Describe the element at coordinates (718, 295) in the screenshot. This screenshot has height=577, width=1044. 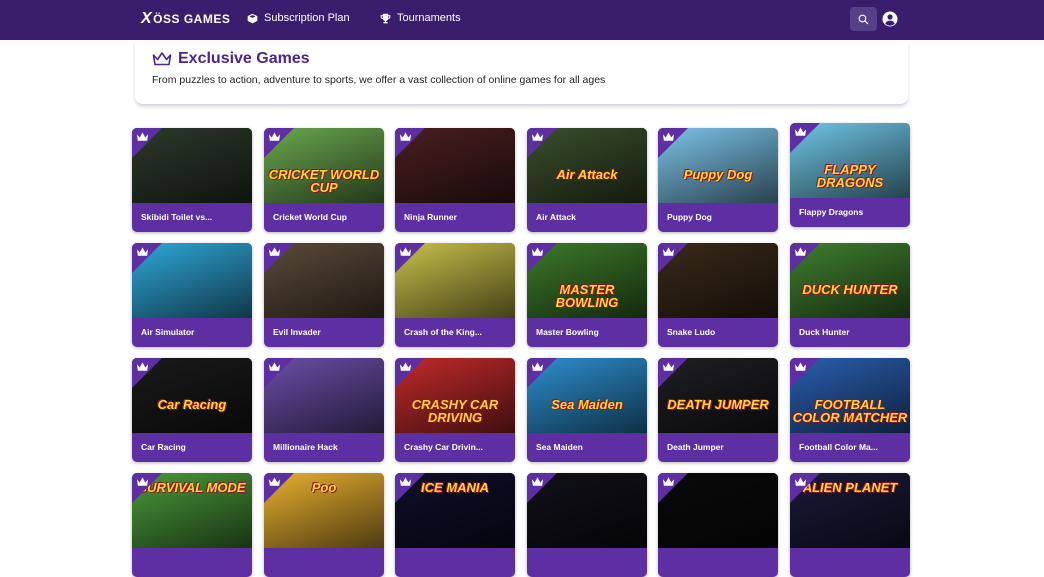
I see `game-card: Snake Ludo` at that location.